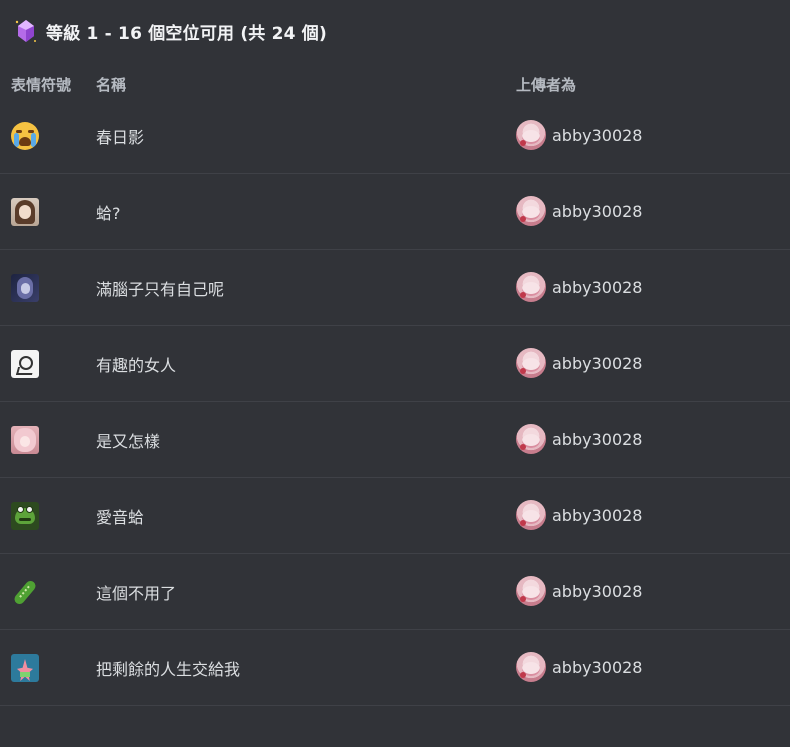 The width and height of the screenshot is (790, 747). Describe the element at coordinates (25, 212) in the screenshot. I see `anime-girl-emoji` at that location.